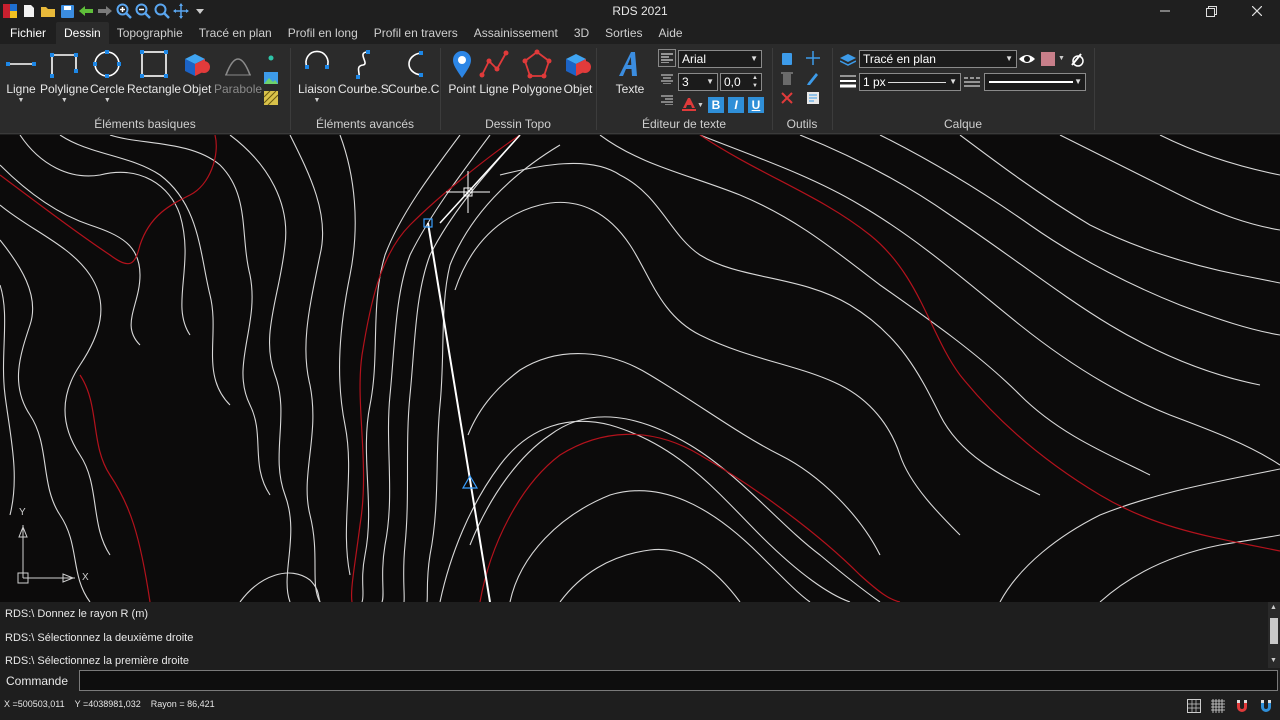  What do you see at coordinates (537, 72) in the screenshot?
I see `polygone-tool: Polygone` at bounding box center [537, 72].